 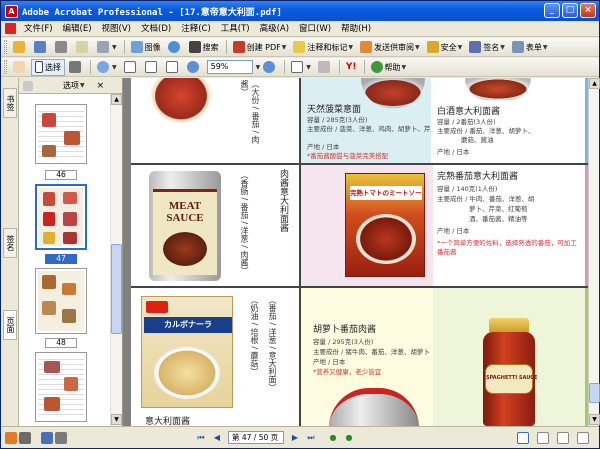 I want to click on hand-status-icon, so click(x=11, y=437).